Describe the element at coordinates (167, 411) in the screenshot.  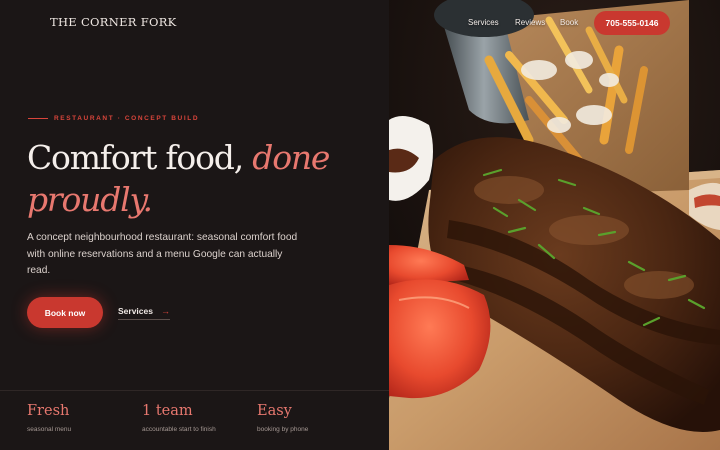
I see `stat-value: 1 team` at that location.